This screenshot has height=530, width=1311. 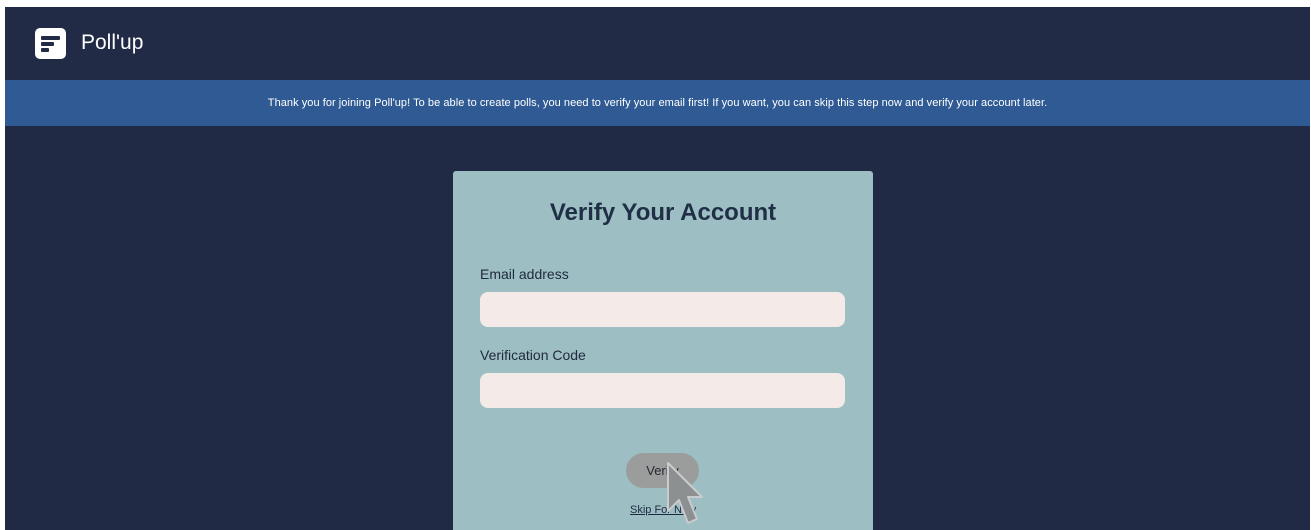 What do you see at coordinates (662, 470) in the screenshot?
I see `verify-button: Verify` at bounding box center [662, 470].